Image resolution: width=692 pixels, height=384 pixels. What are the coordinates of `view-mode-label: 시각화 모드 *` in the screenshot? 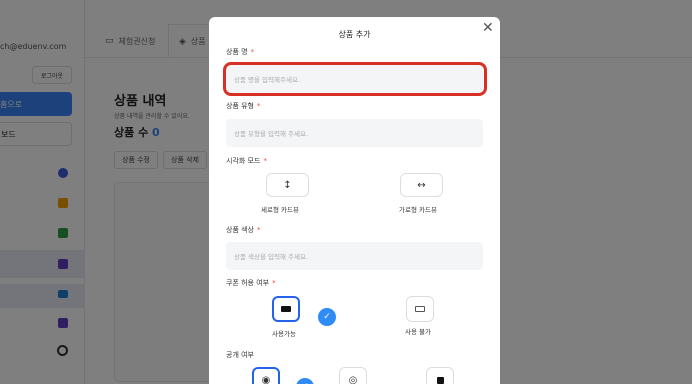 It's located at (246, 161).